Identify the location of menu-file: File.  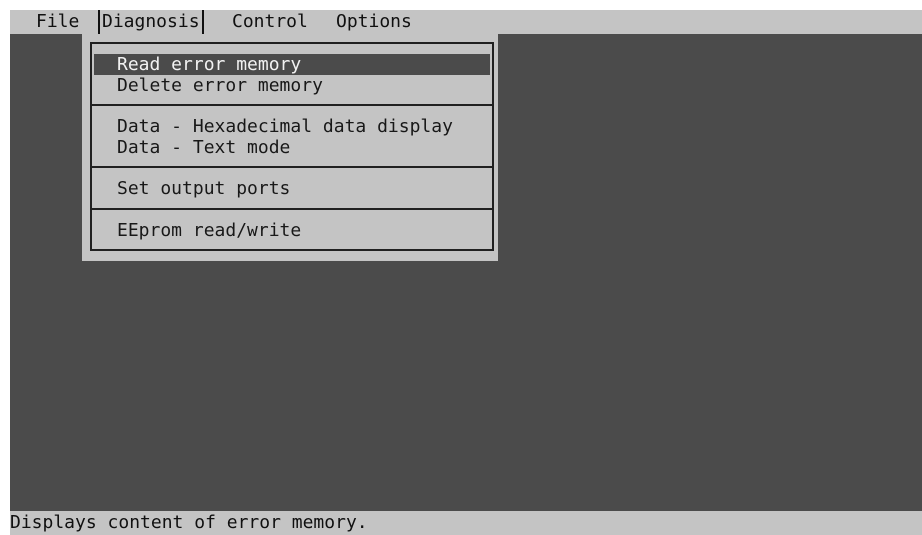
(57, 22).